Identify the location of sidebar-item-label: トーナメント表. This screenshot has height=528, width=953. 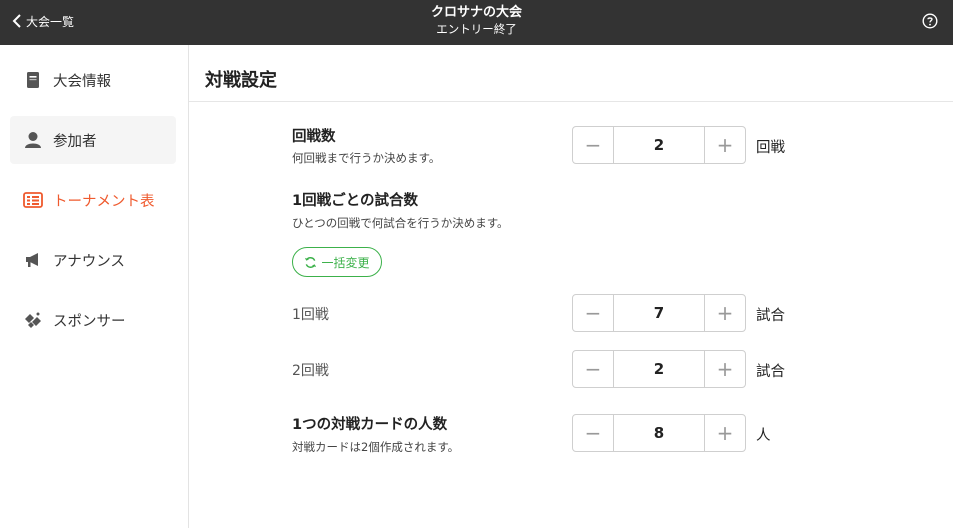
(104, 201).